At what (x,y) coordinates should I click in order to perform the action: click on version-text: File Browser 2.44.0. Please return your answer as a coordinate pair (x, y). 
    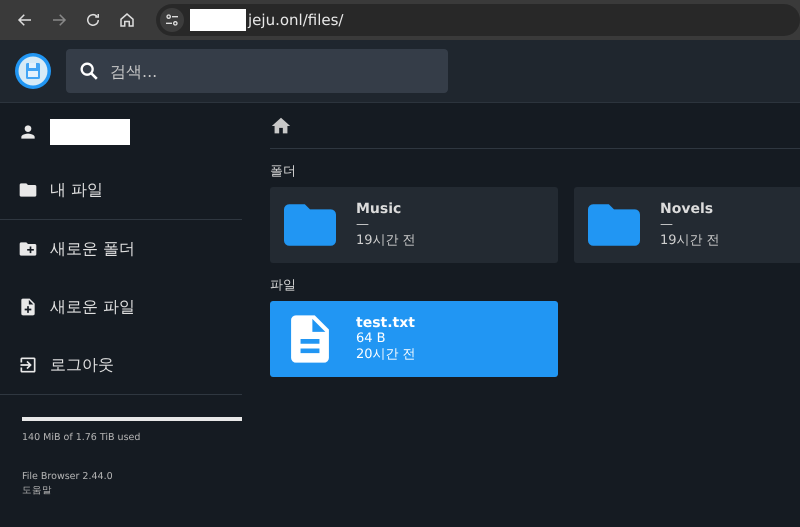
    Looking at the image, I should click on (68, 476).